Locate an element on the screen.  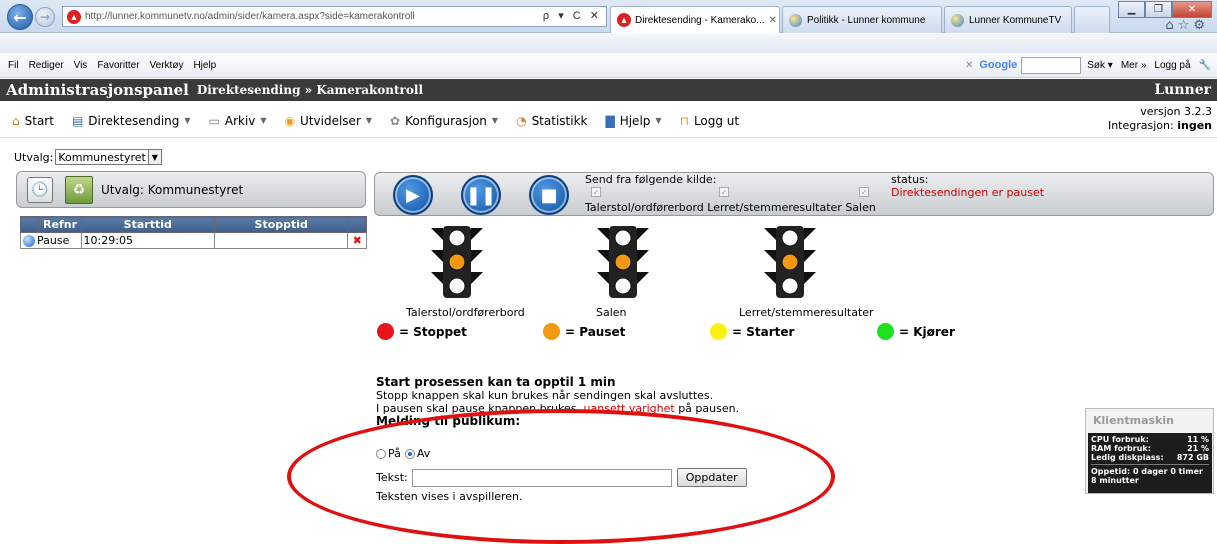
legend-label: = Stoppet is located at coordinates (433, 331).